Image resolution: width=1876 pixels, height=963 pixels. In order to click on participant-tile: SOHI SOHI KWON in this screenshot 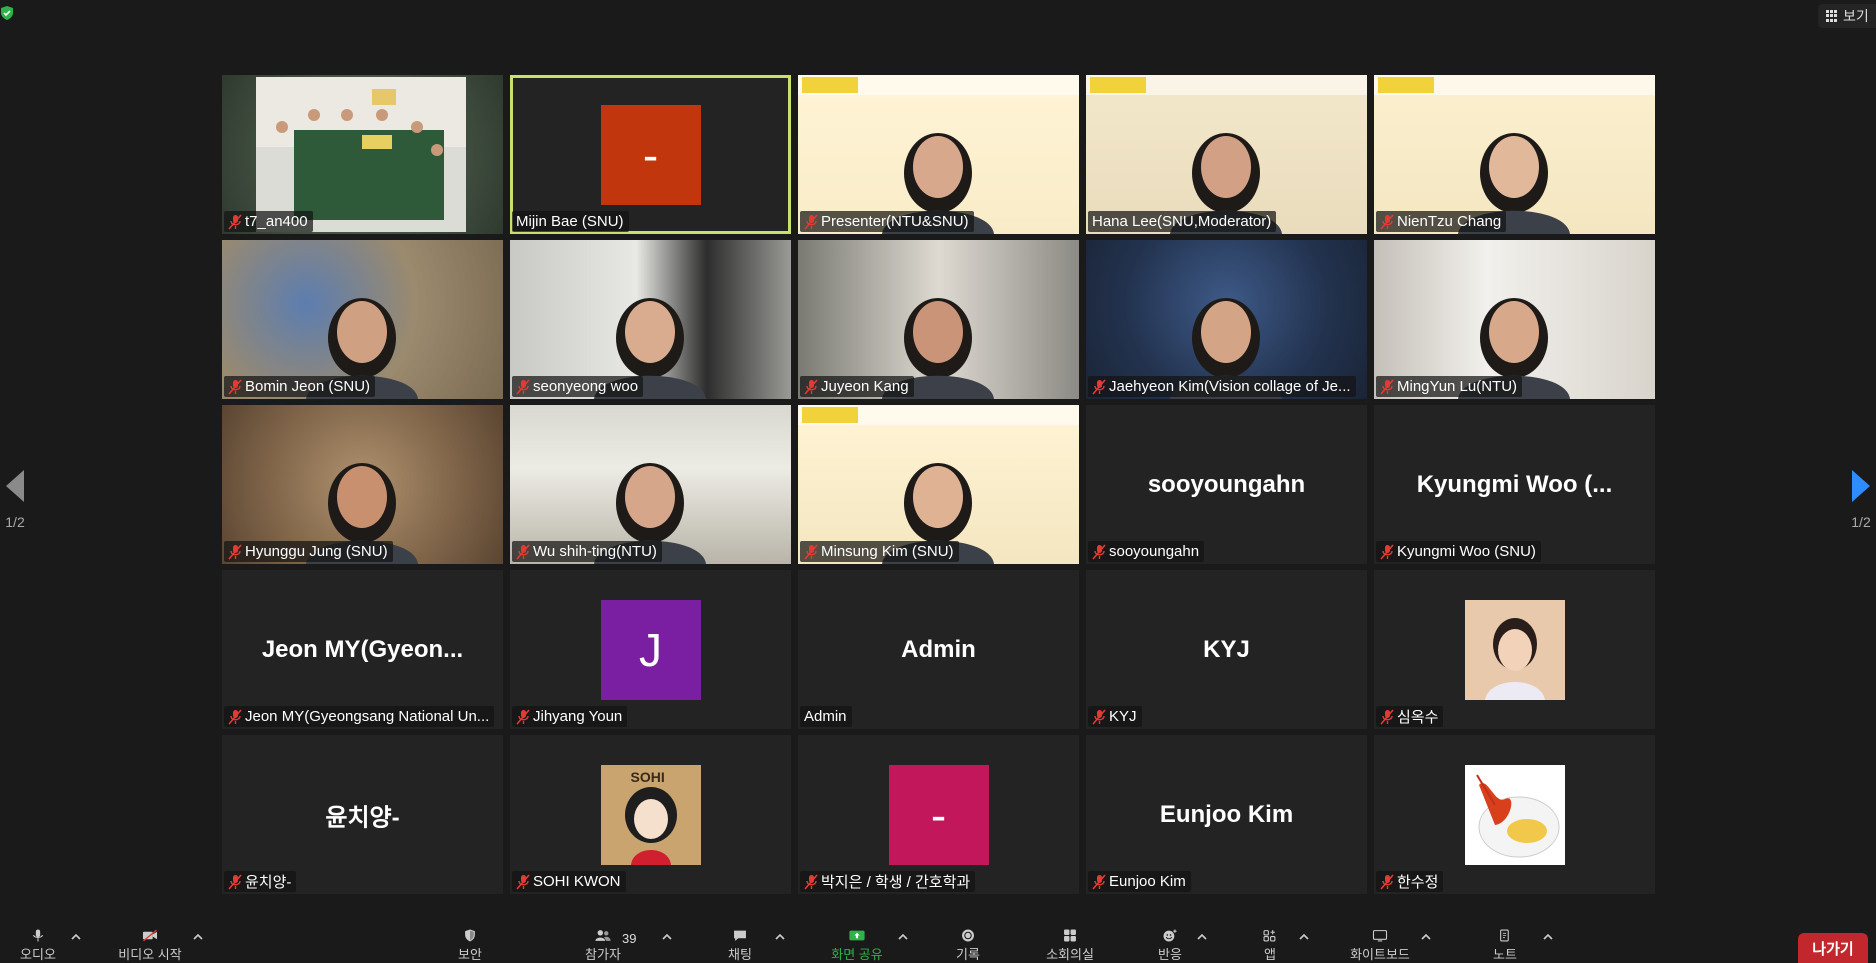, I will do `click(650, 814)`.